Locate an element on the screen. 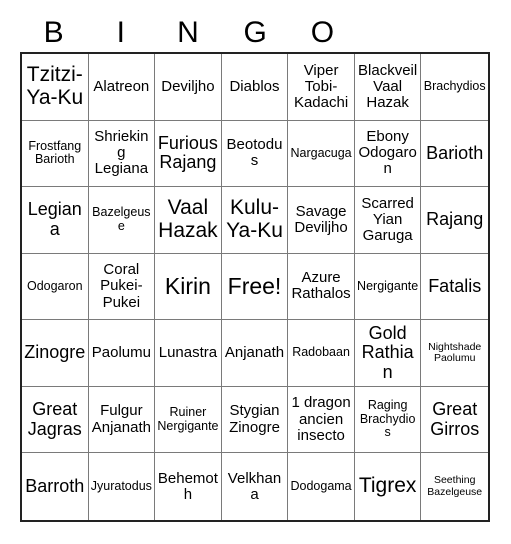 The width and height of the screenshot is (511, 544). bingo-cell-label: Nightshade Paolumu is located at coordinates (455, 352).